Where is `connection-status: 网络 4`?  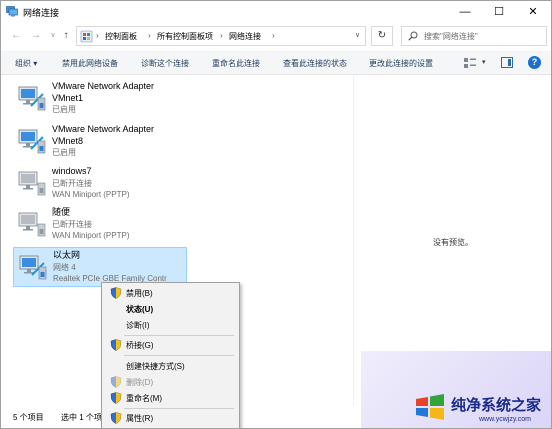
connection-status: 网络 4 is located at coordinates (64, 267).